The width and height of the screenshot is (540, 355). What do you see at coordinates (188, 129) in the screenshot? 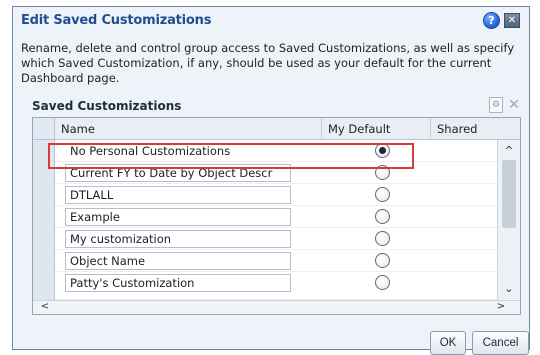
I see `column-header-name: Name` at bounding box center [188, 129].